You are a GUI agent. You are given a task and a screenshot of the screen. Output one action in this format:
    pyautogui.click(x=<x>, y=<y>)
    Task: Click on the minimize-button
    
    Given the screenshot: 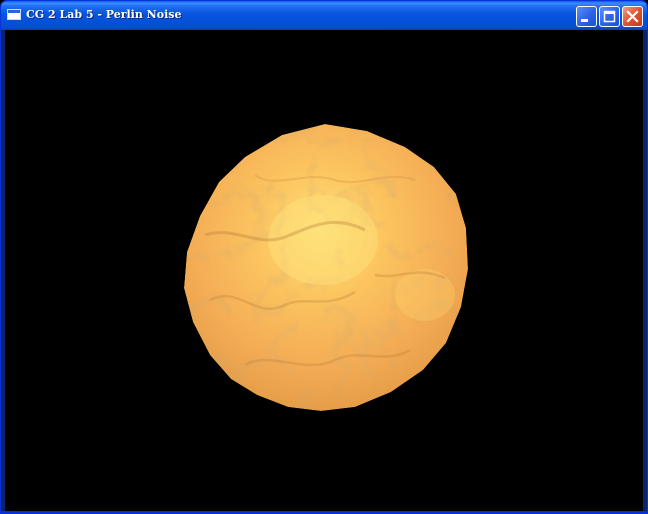 What is the action you would take?
    pyautogui.click(x=586, y=16)
    